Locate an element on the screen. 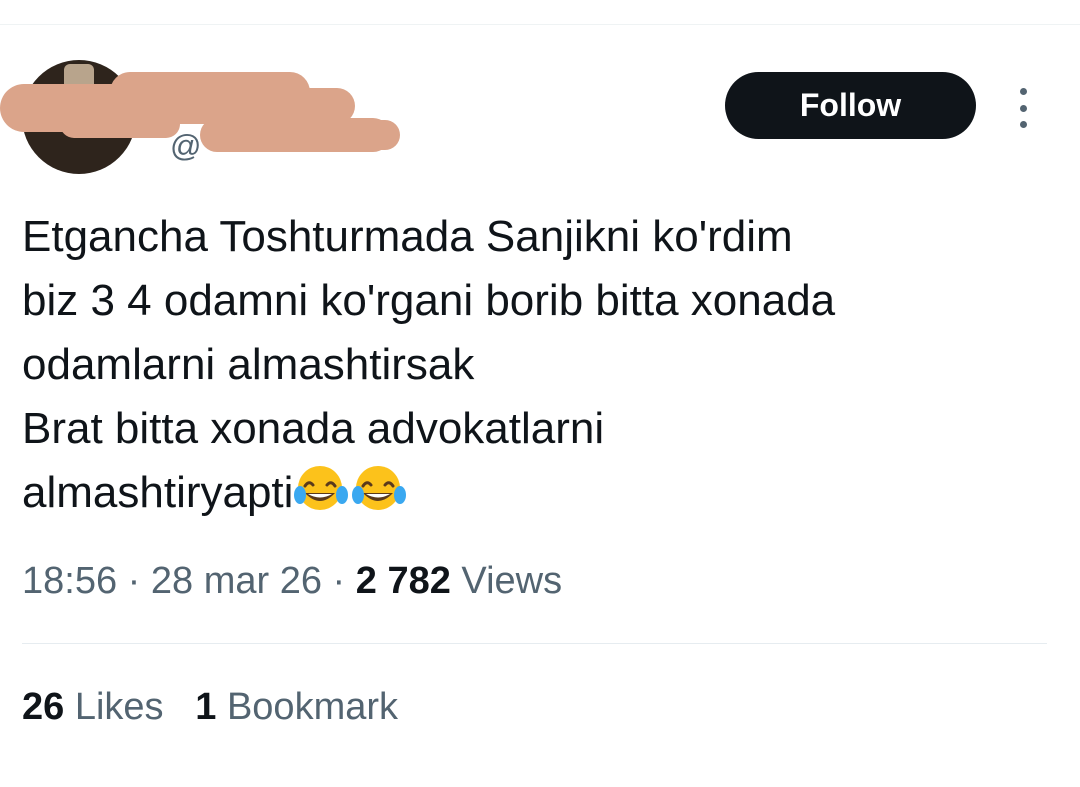 Image resolution: width=1080 pixels, height=787 pixels. engagement-stats: 26 Likes 1 Bookmark is located at coordinates (210, 707).